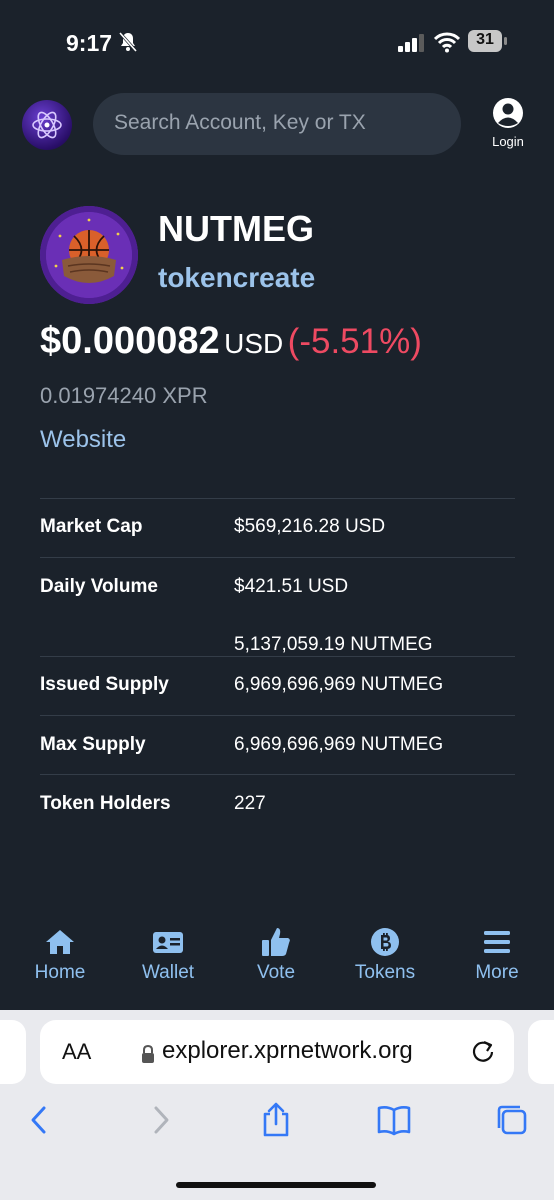 The height and width of the screenshot is (1200, 554). I want to click on token-name: NUTMEG, so click(236, 228).